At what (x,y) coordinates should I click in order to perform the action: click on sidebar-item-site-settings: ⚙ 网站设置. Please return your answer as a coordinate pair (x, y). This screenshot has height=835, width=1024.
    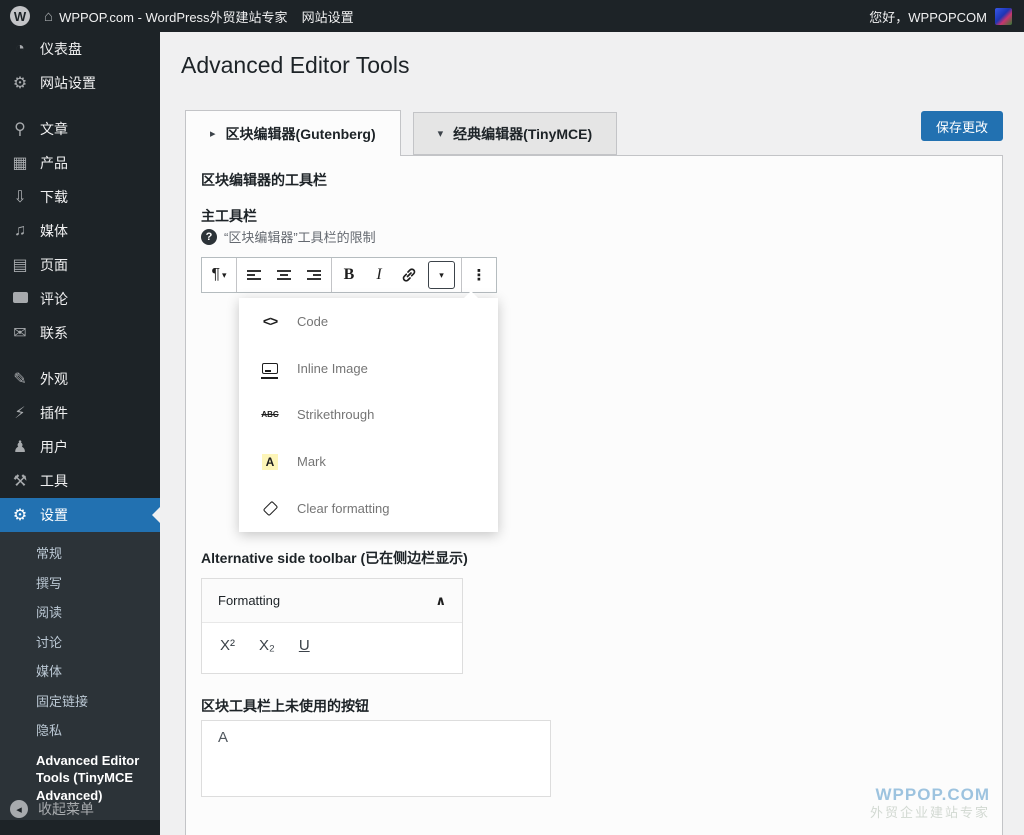
    Looking at the image, I should click on (80, 83).